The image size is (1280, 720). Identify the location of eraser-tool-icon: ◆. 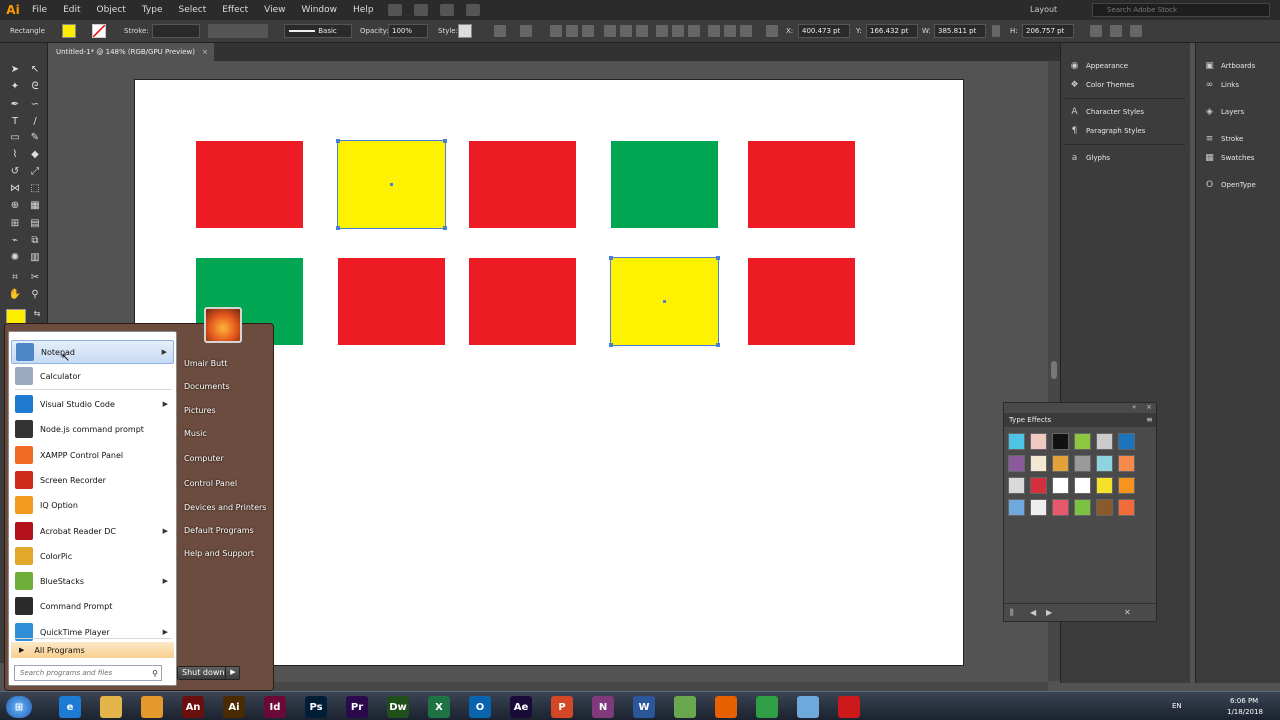
(35, 155).